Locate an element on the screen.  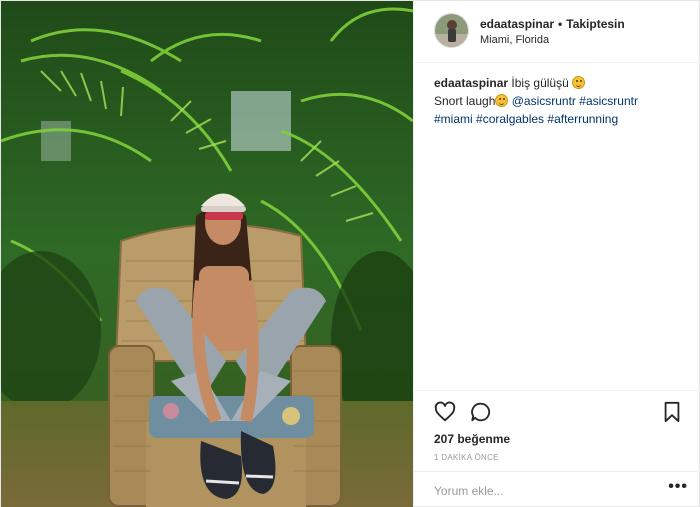
caption-hashtag: #coralgables is located at coordinates (510, 119).